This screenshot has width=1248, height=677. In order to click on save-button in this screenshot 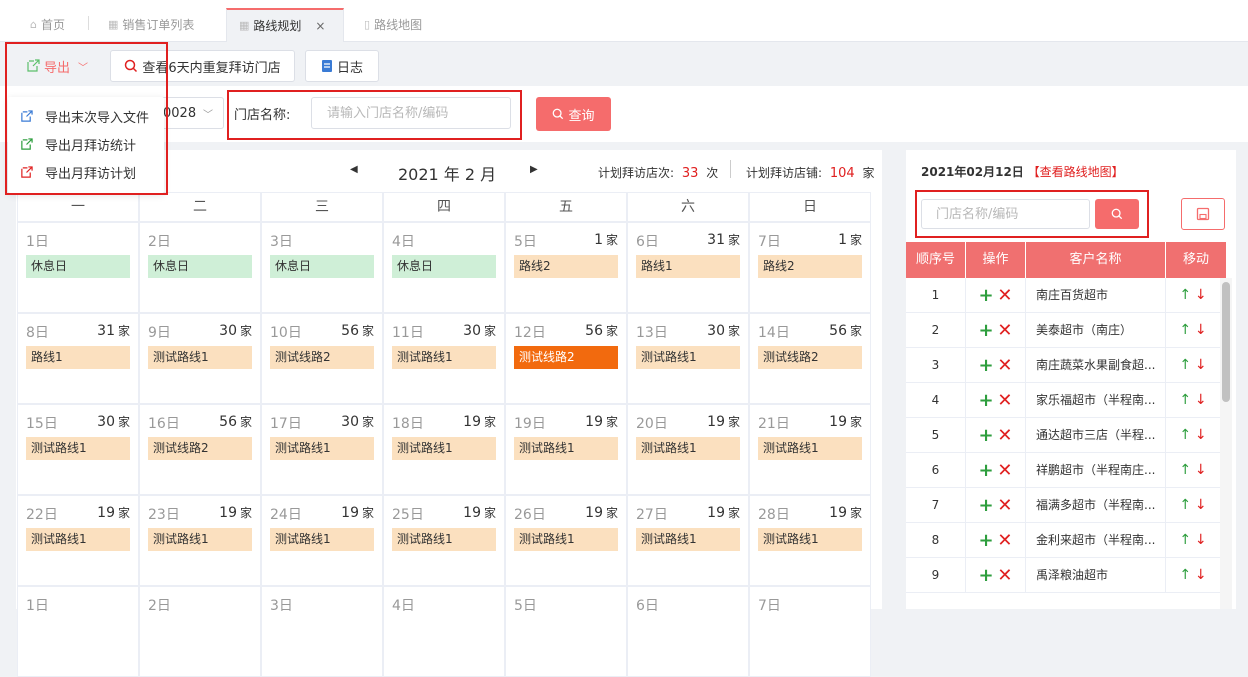, I will do `click(1203, 214)`.